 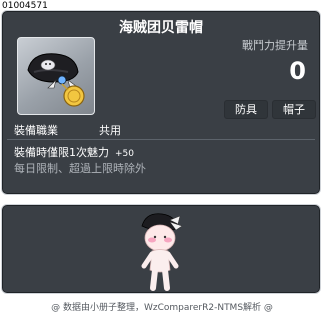 I want to click on combat-power-value: 0, so click(x=297, y=71).